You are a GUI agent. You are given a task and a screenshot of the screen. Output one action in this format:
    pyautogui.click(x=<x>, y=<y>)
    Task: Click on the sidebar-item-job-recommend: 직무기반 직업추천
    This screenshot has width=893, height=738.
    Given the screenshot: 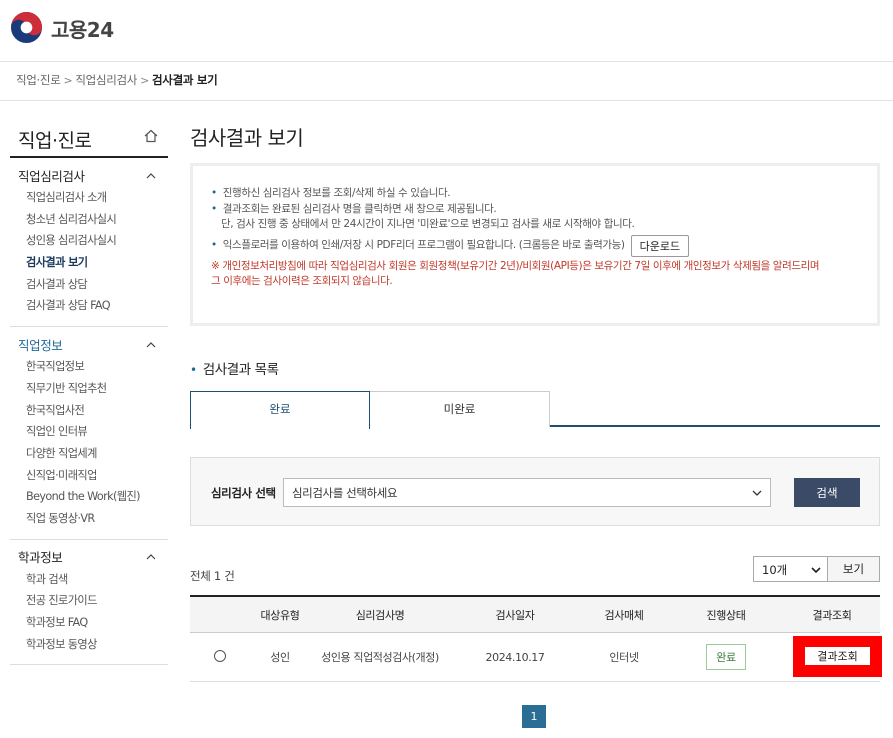 What is the action you would take?
    pyautogui.click(x=89, y=389)
    